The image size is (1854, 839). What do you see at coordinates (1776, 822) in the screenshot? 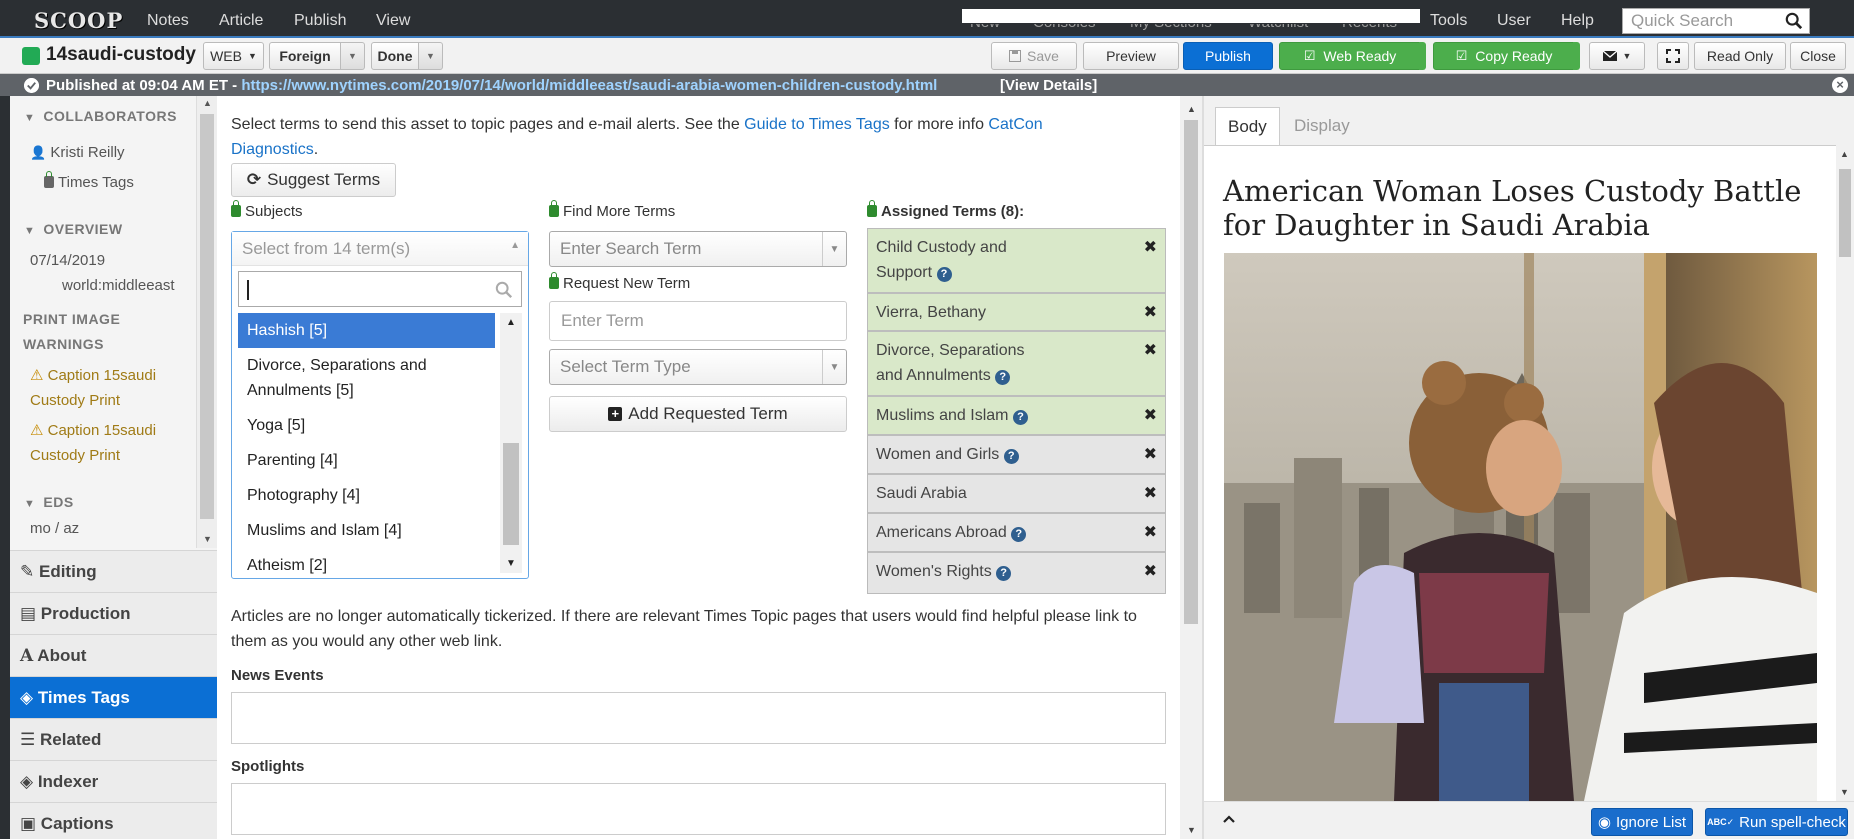
I see `run-spellcheck-button: ABC✓ Run spell-check` at bounding box center [1776, 822].